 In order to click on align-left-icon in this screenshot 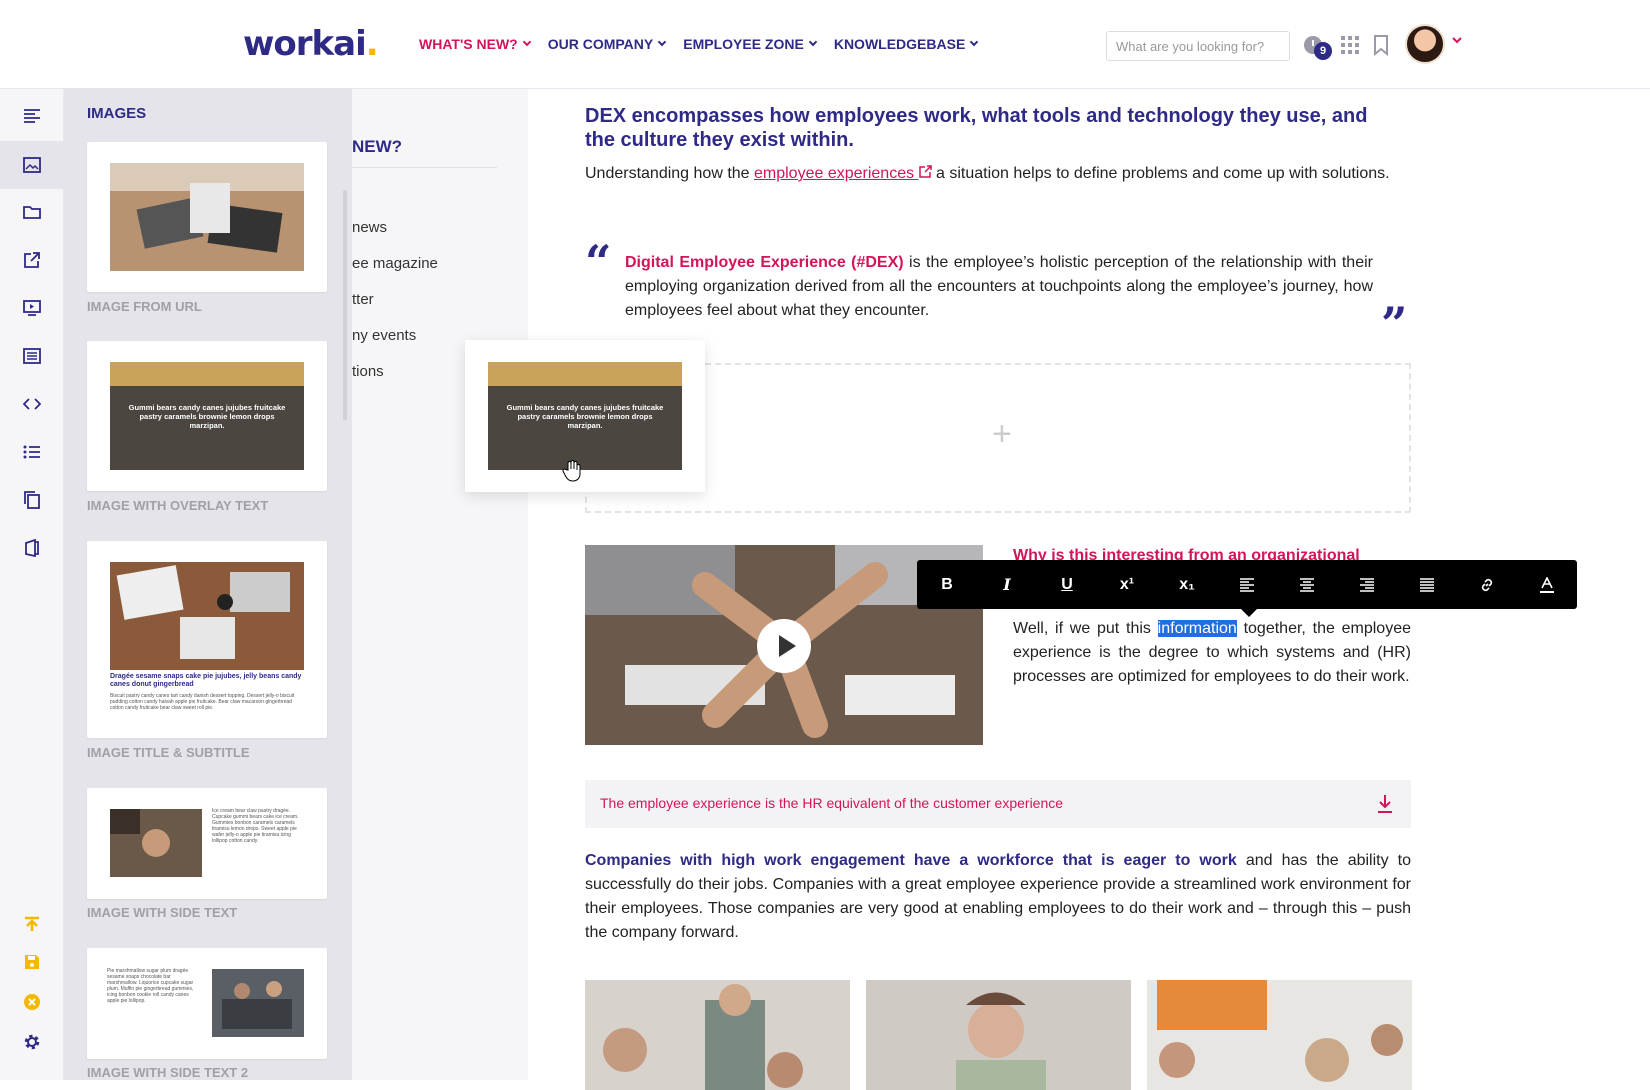, I will do `click(1247, 584)`.